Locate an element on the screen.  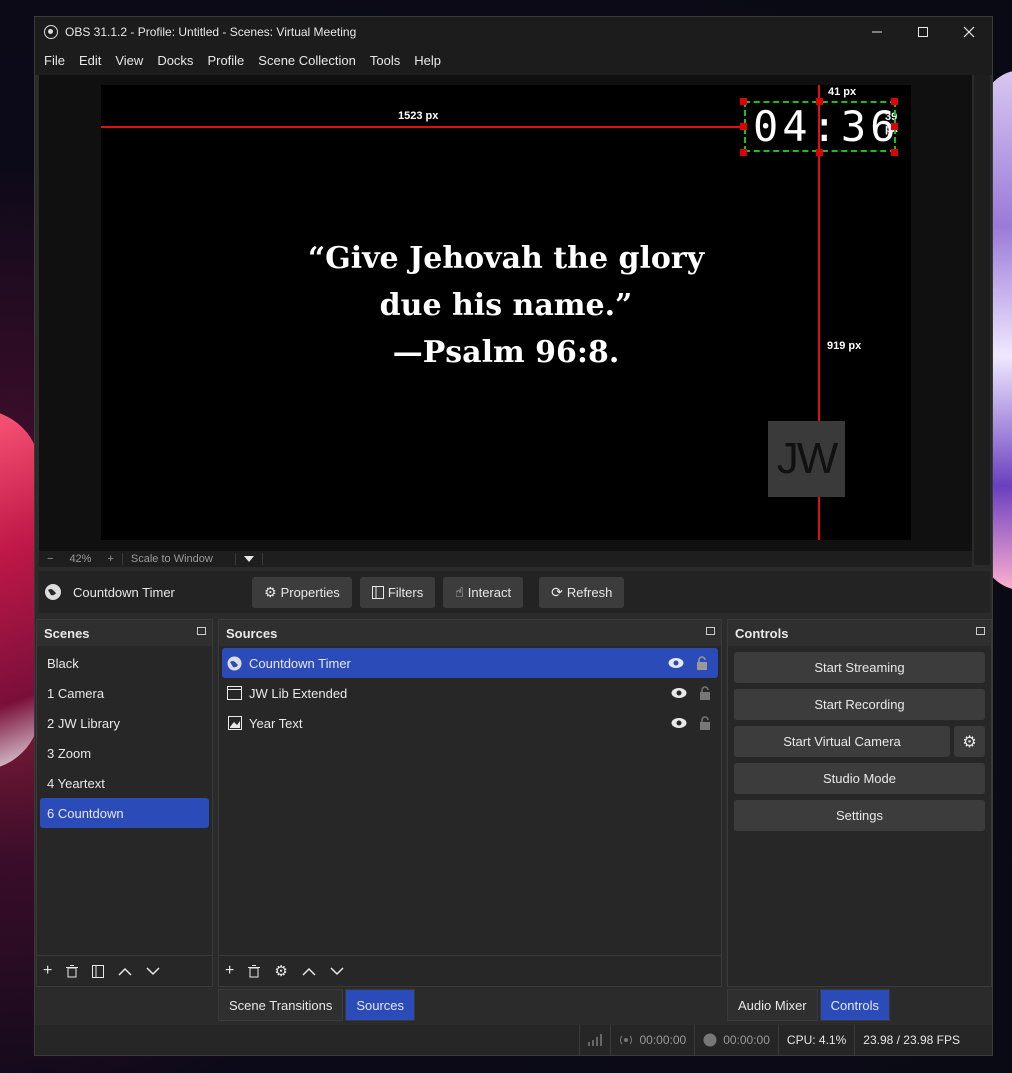
scene-item: 1 Camera is located at coordinates (124, 693).